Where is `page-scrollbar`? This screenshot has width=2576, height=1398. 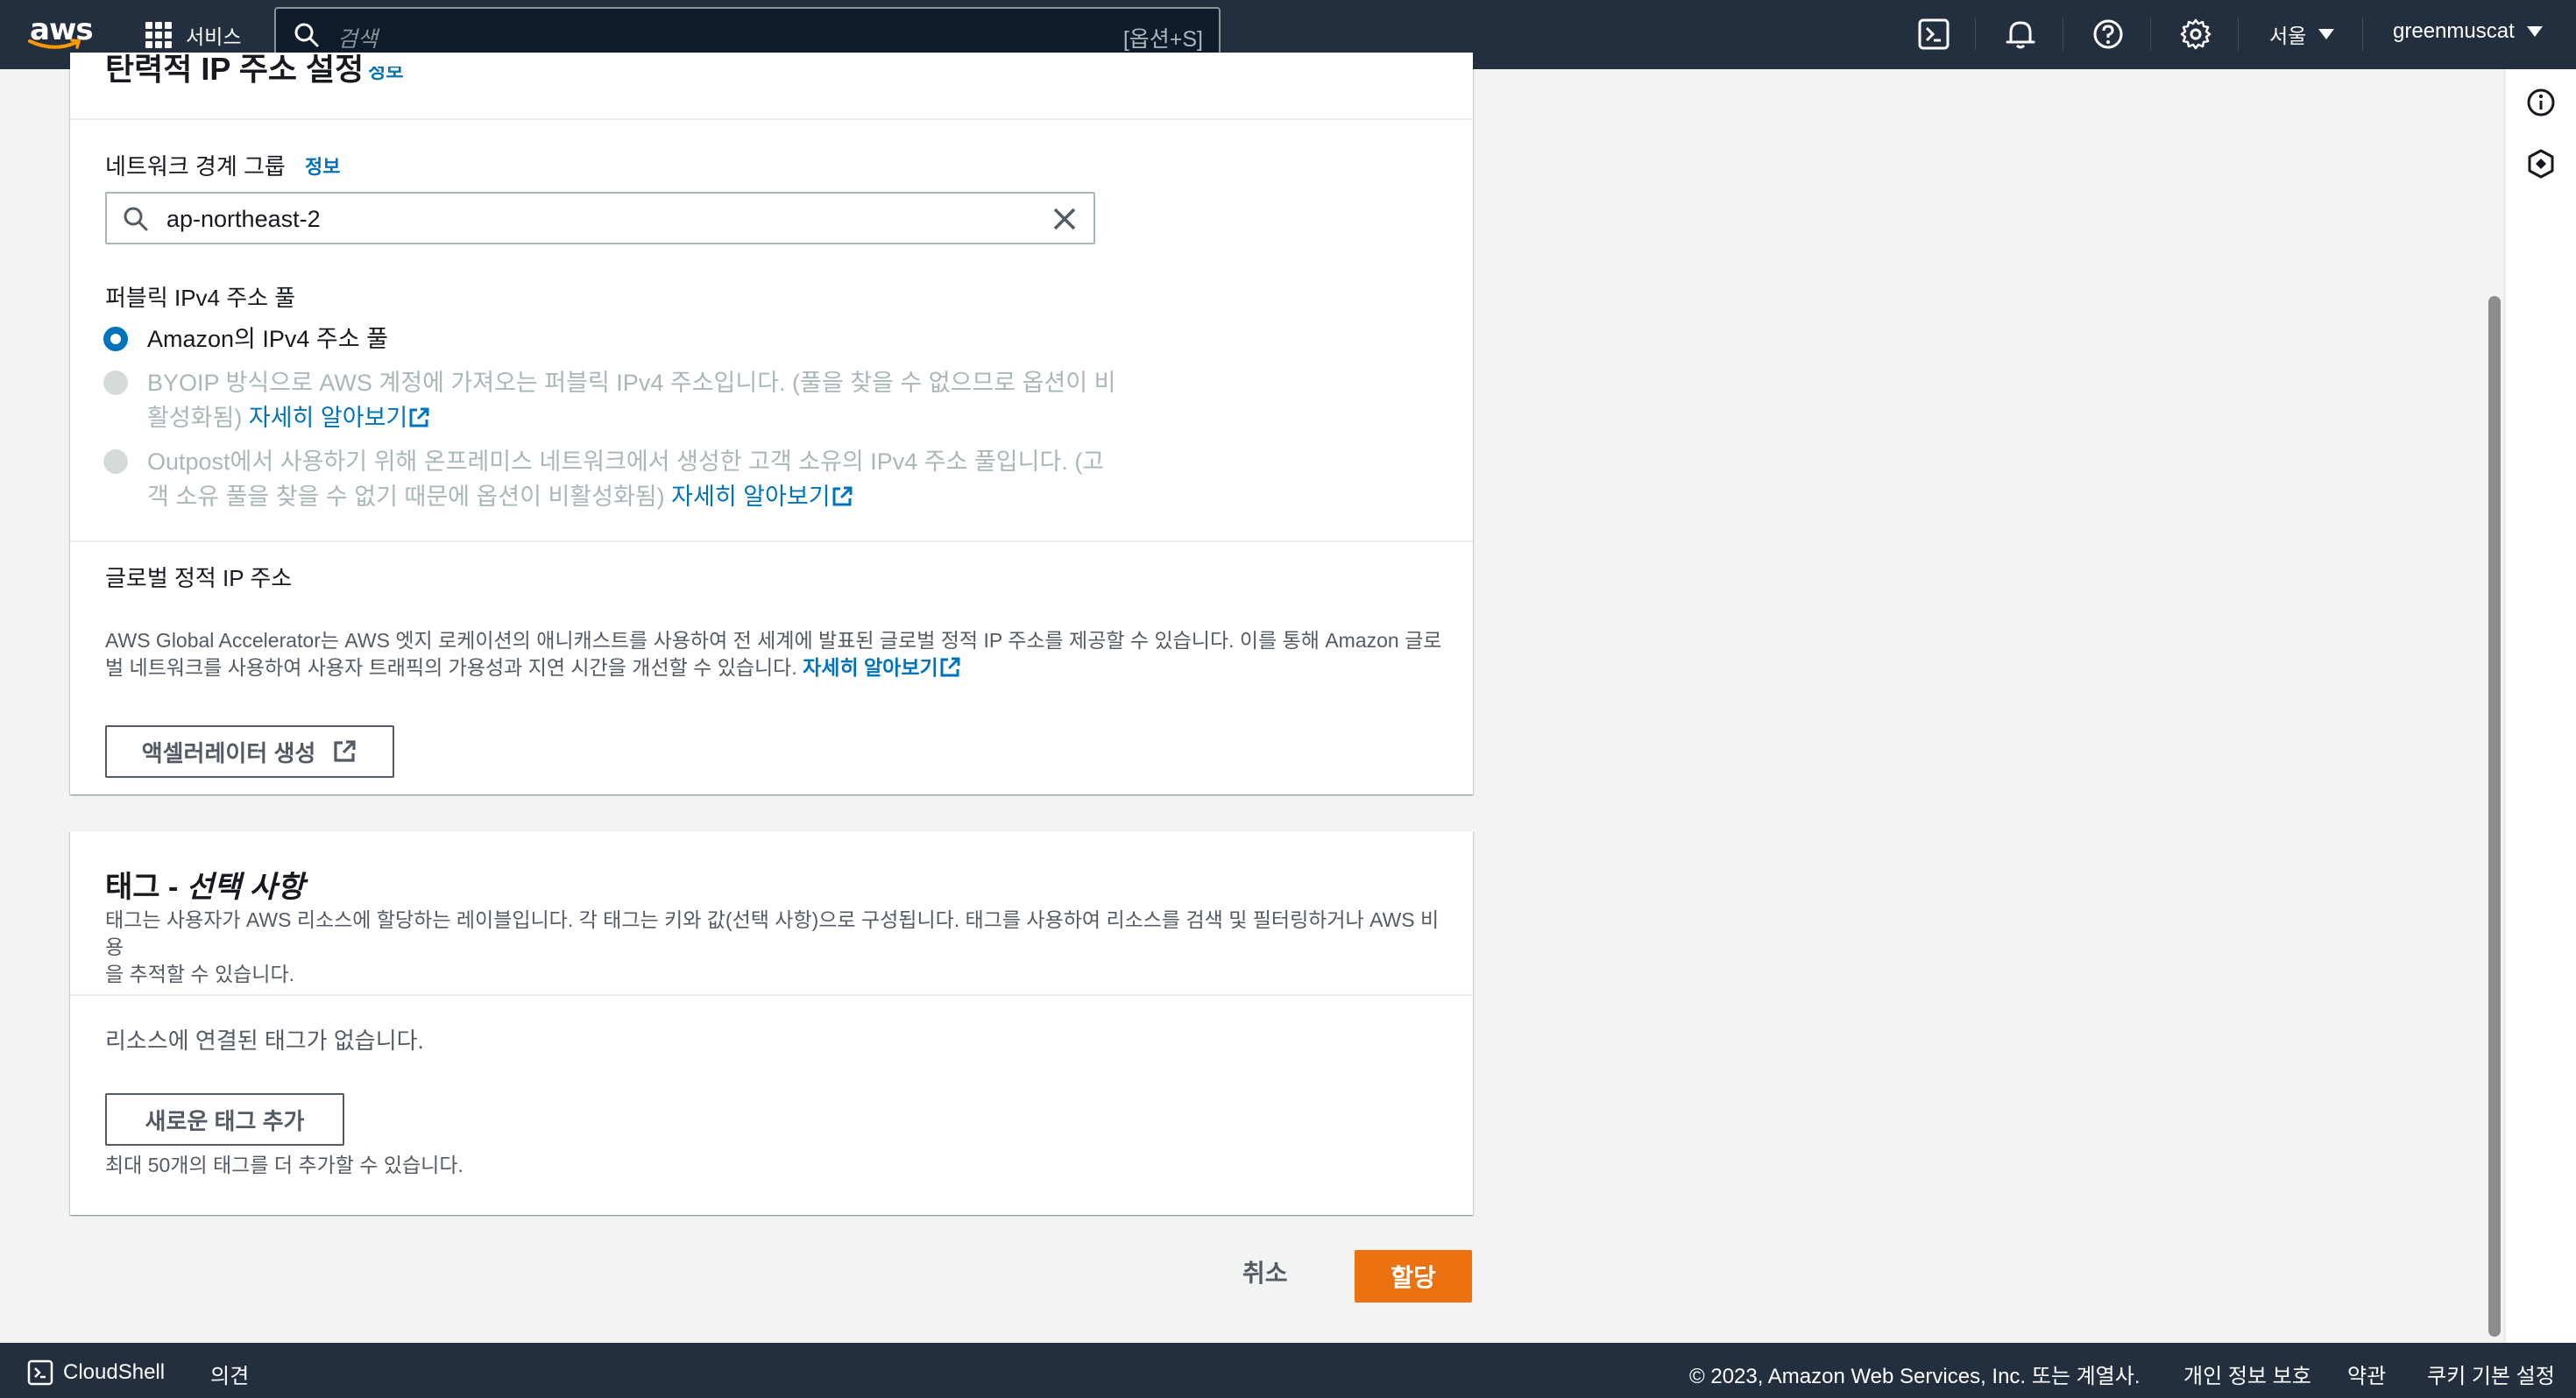 page-scrollbar is located at coordinates (2494, 816).